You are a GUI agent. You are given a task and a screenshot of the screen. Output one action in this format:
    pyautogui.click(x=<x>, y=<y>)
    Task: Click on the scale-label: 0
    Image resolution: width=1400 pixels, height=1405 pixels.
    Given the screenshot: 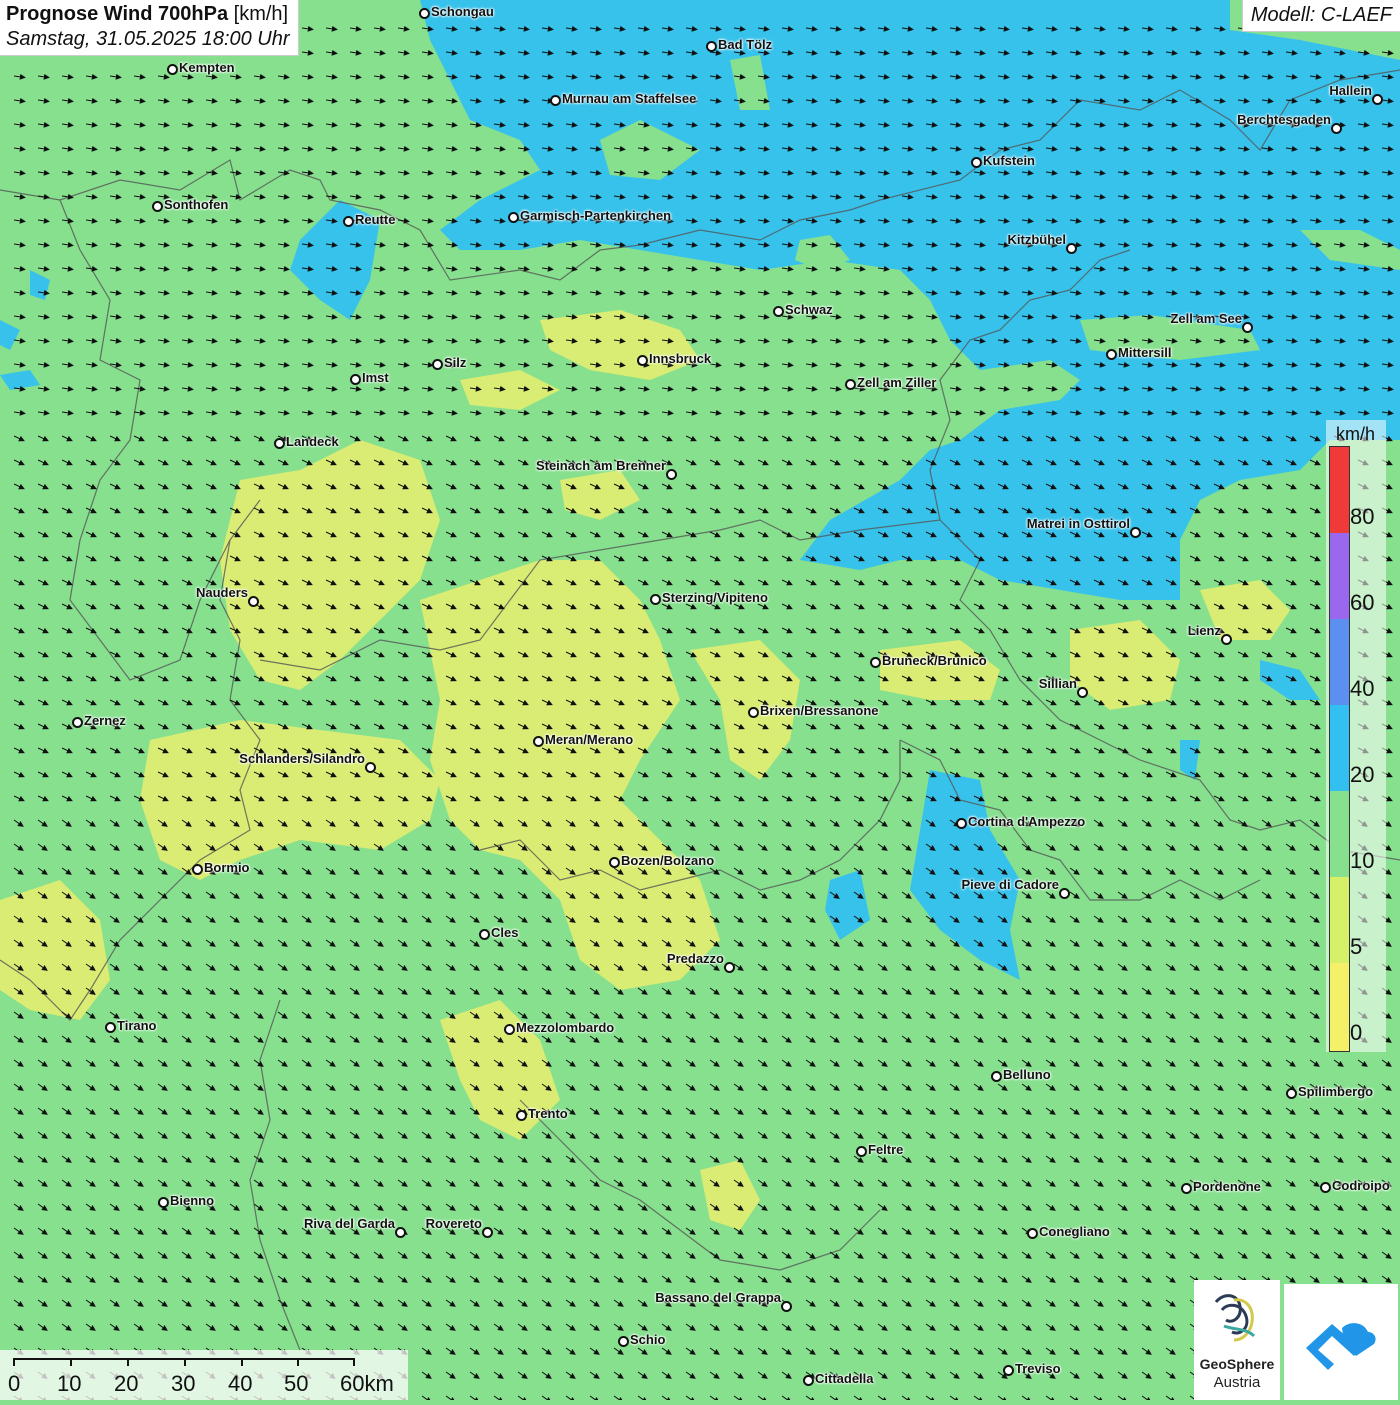 What is the action you would take?
    pyautogui.click(x=14, y=1383)
    